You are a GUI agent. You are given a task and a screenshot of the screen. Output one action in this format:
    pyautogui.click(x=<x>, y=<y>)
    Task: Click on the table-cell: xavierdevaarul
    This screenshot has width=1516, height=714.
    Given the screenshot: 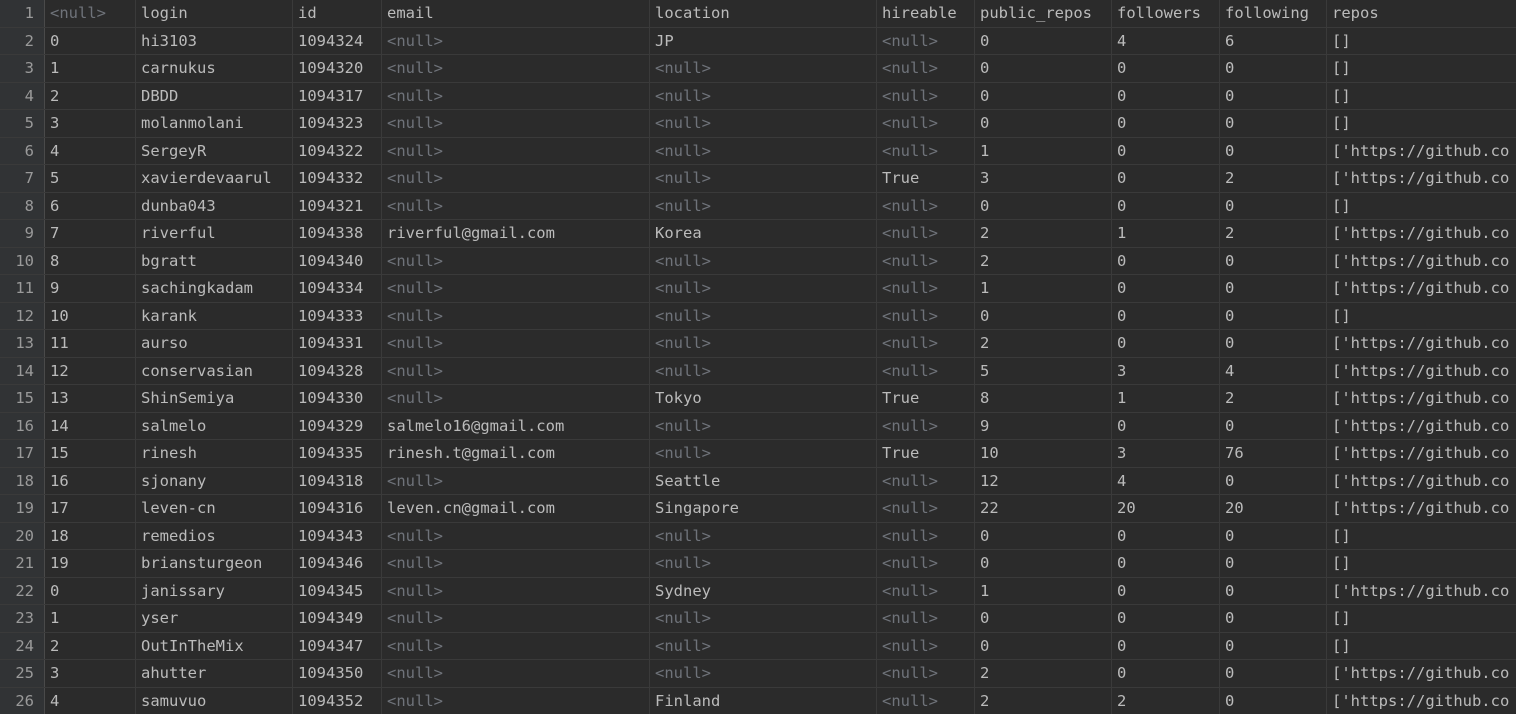 What is the action you would take?
    pyautogui.click(x=214, y=178)
    